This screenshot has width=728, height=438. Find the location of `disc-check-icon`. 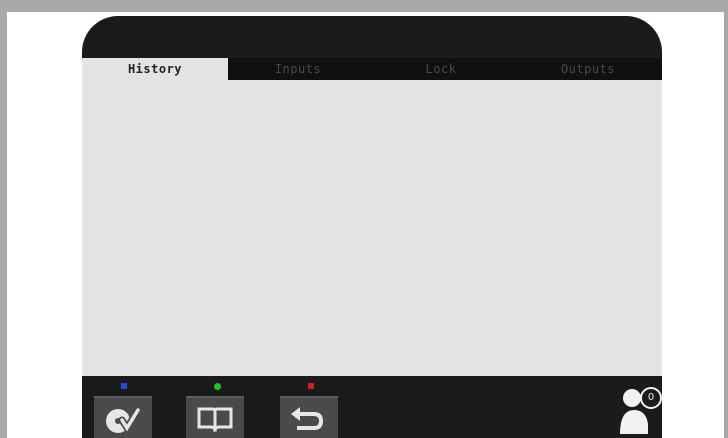

disc-check-icon is located at coordinates (124, 420).